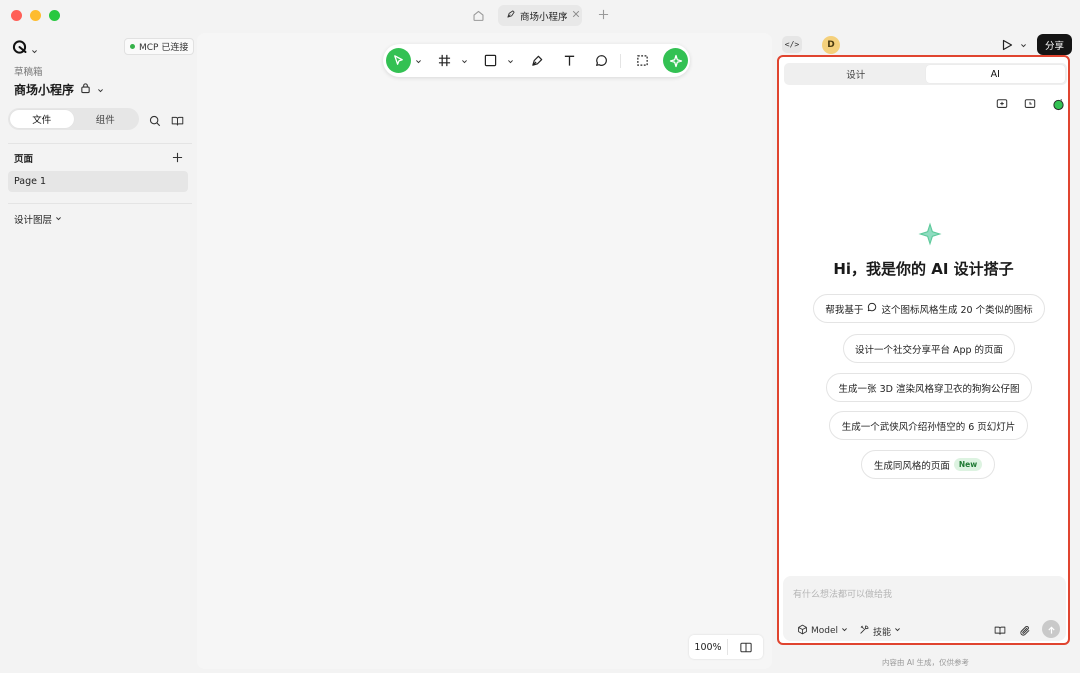 The height and width of the screenshot is (673, 1080). I want to click on suggestion-text: 设计一个社交分享平台 App 的页面, so click(929, 350).